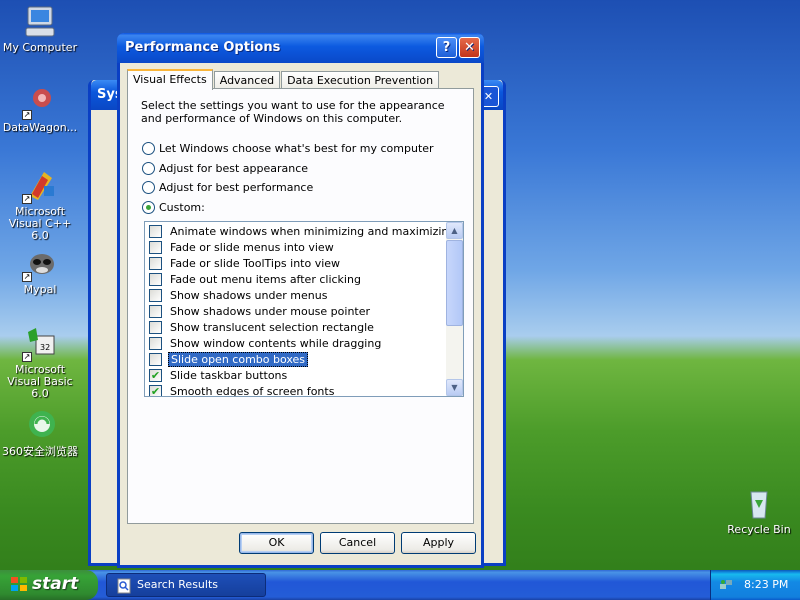 This screenshot has height=600, width=800. Describe the element at coordinates (238, 359) in the screenshot. I see `list-item-label: Slide open combo boxes` at that location.